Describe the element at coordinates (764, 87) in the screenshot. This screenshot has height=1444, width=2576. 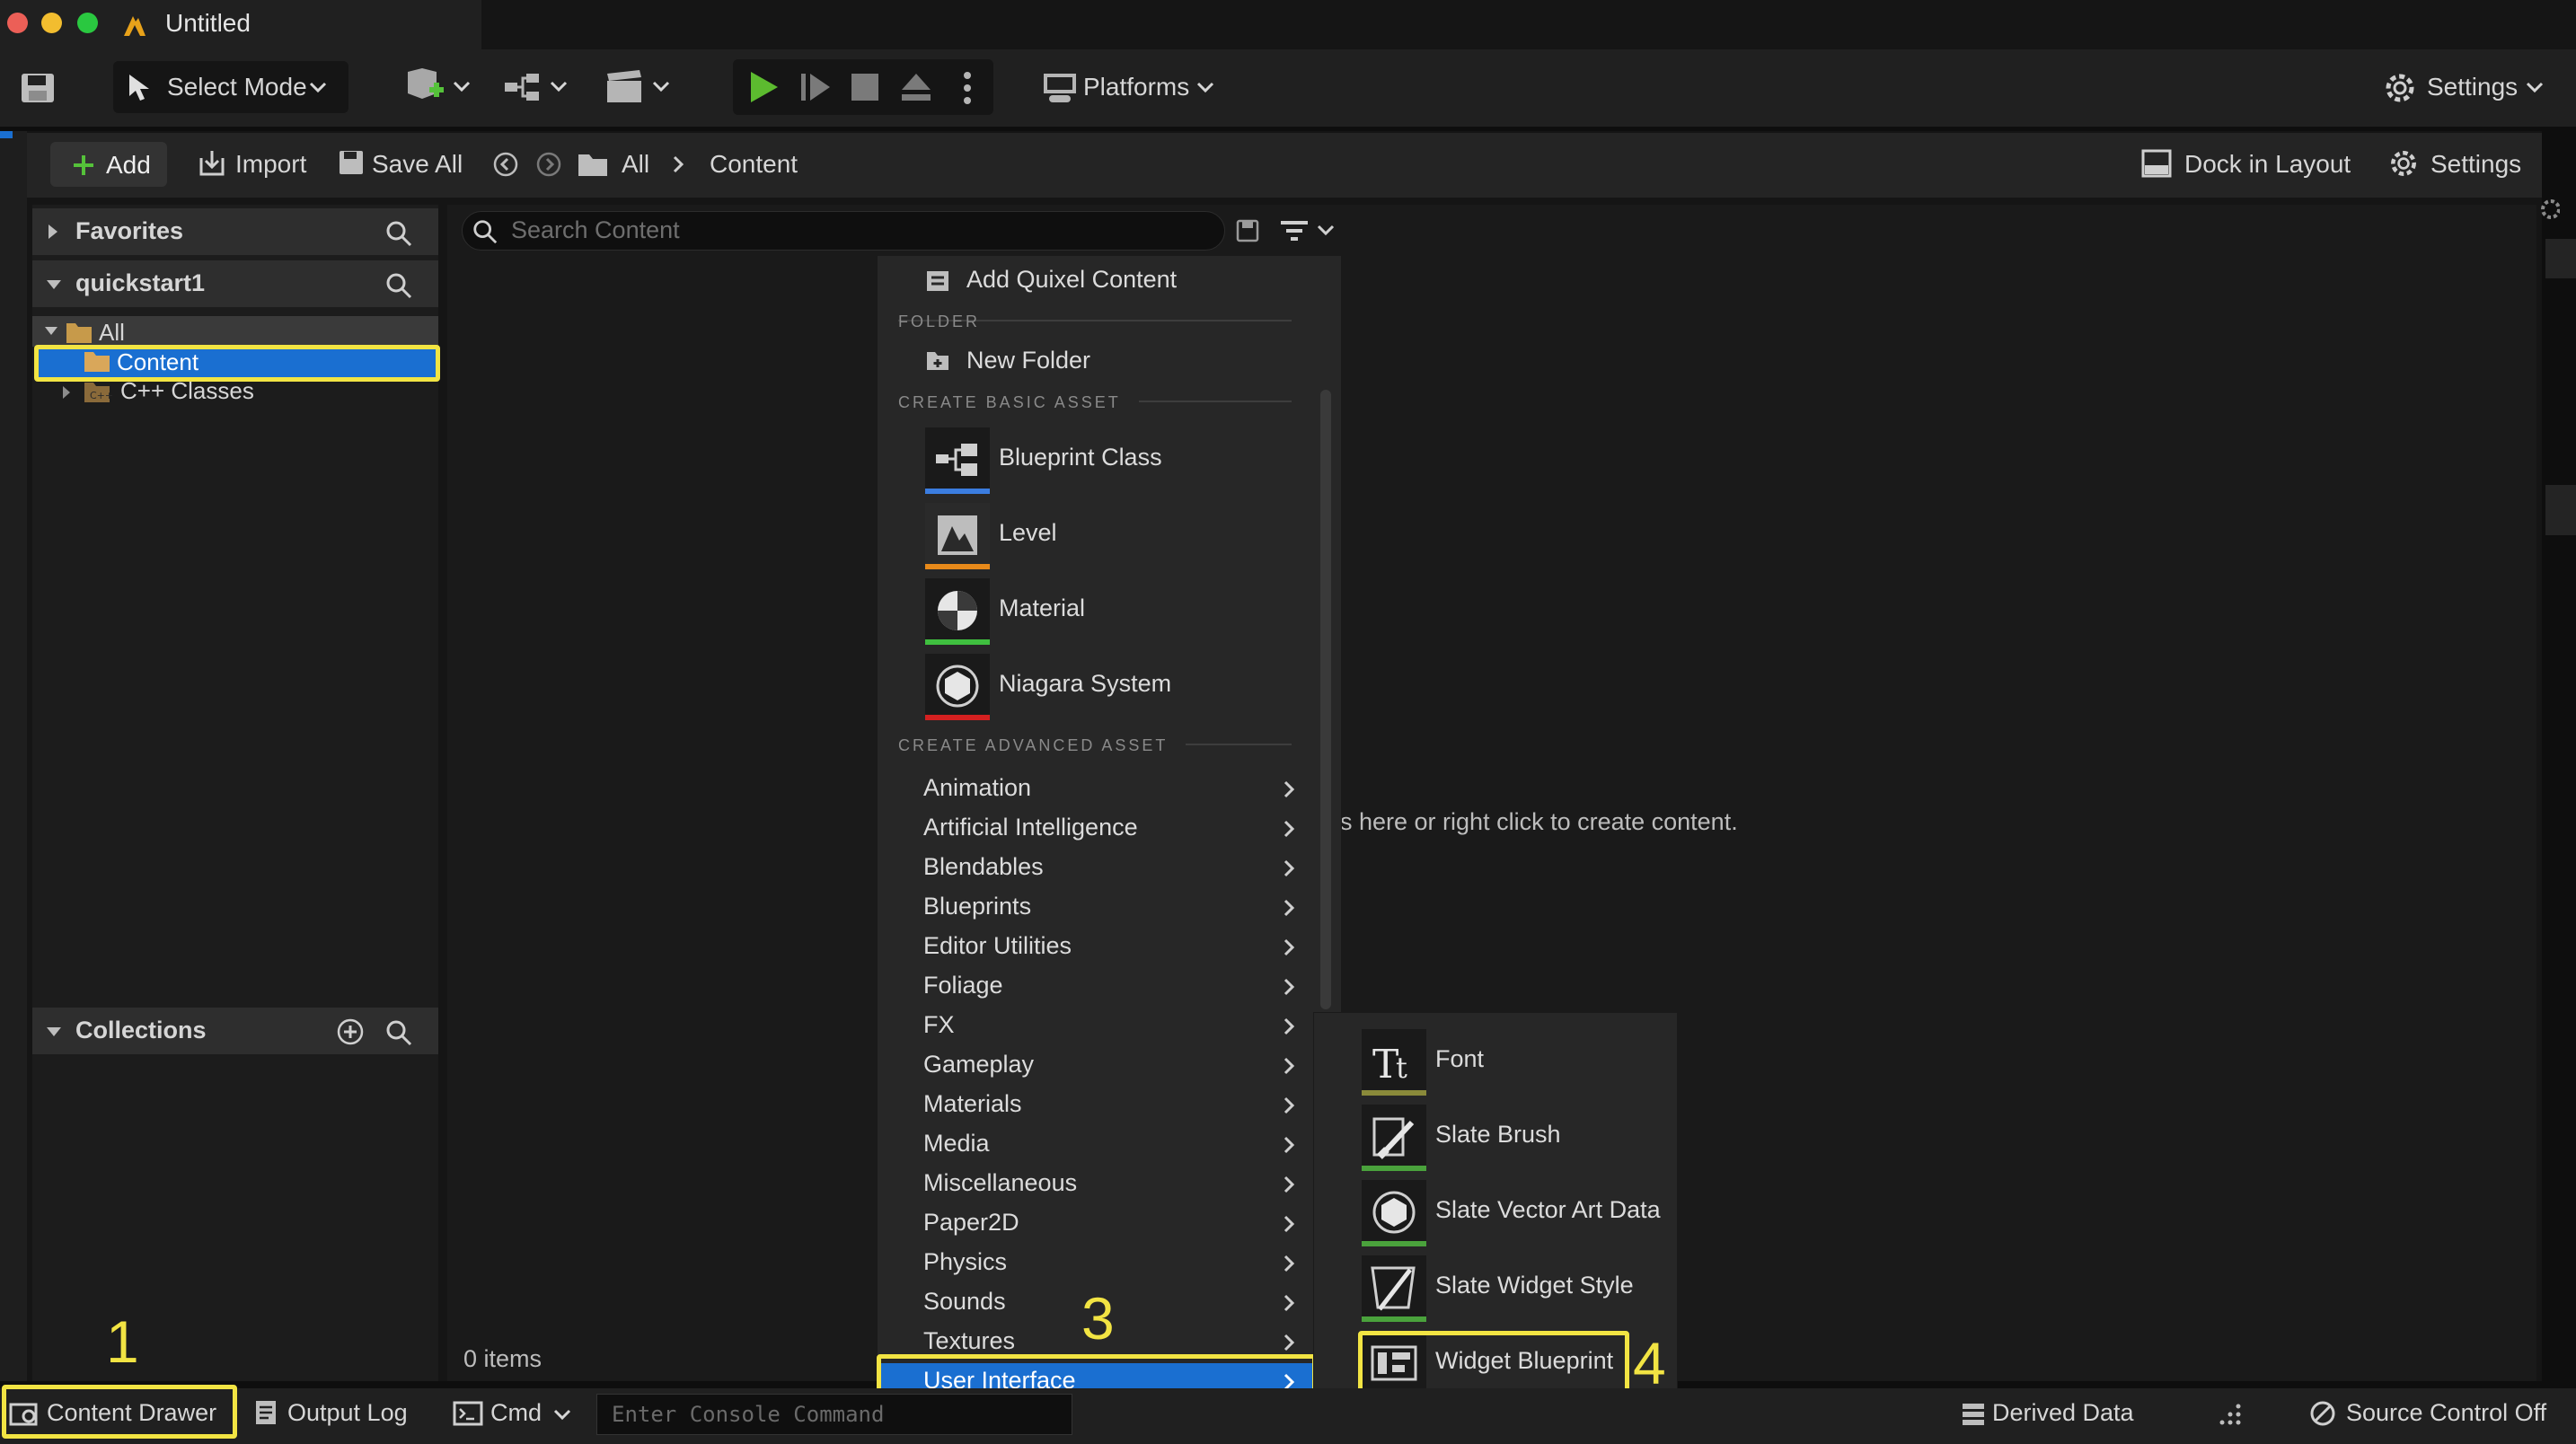
I see `play-icon` at that location.